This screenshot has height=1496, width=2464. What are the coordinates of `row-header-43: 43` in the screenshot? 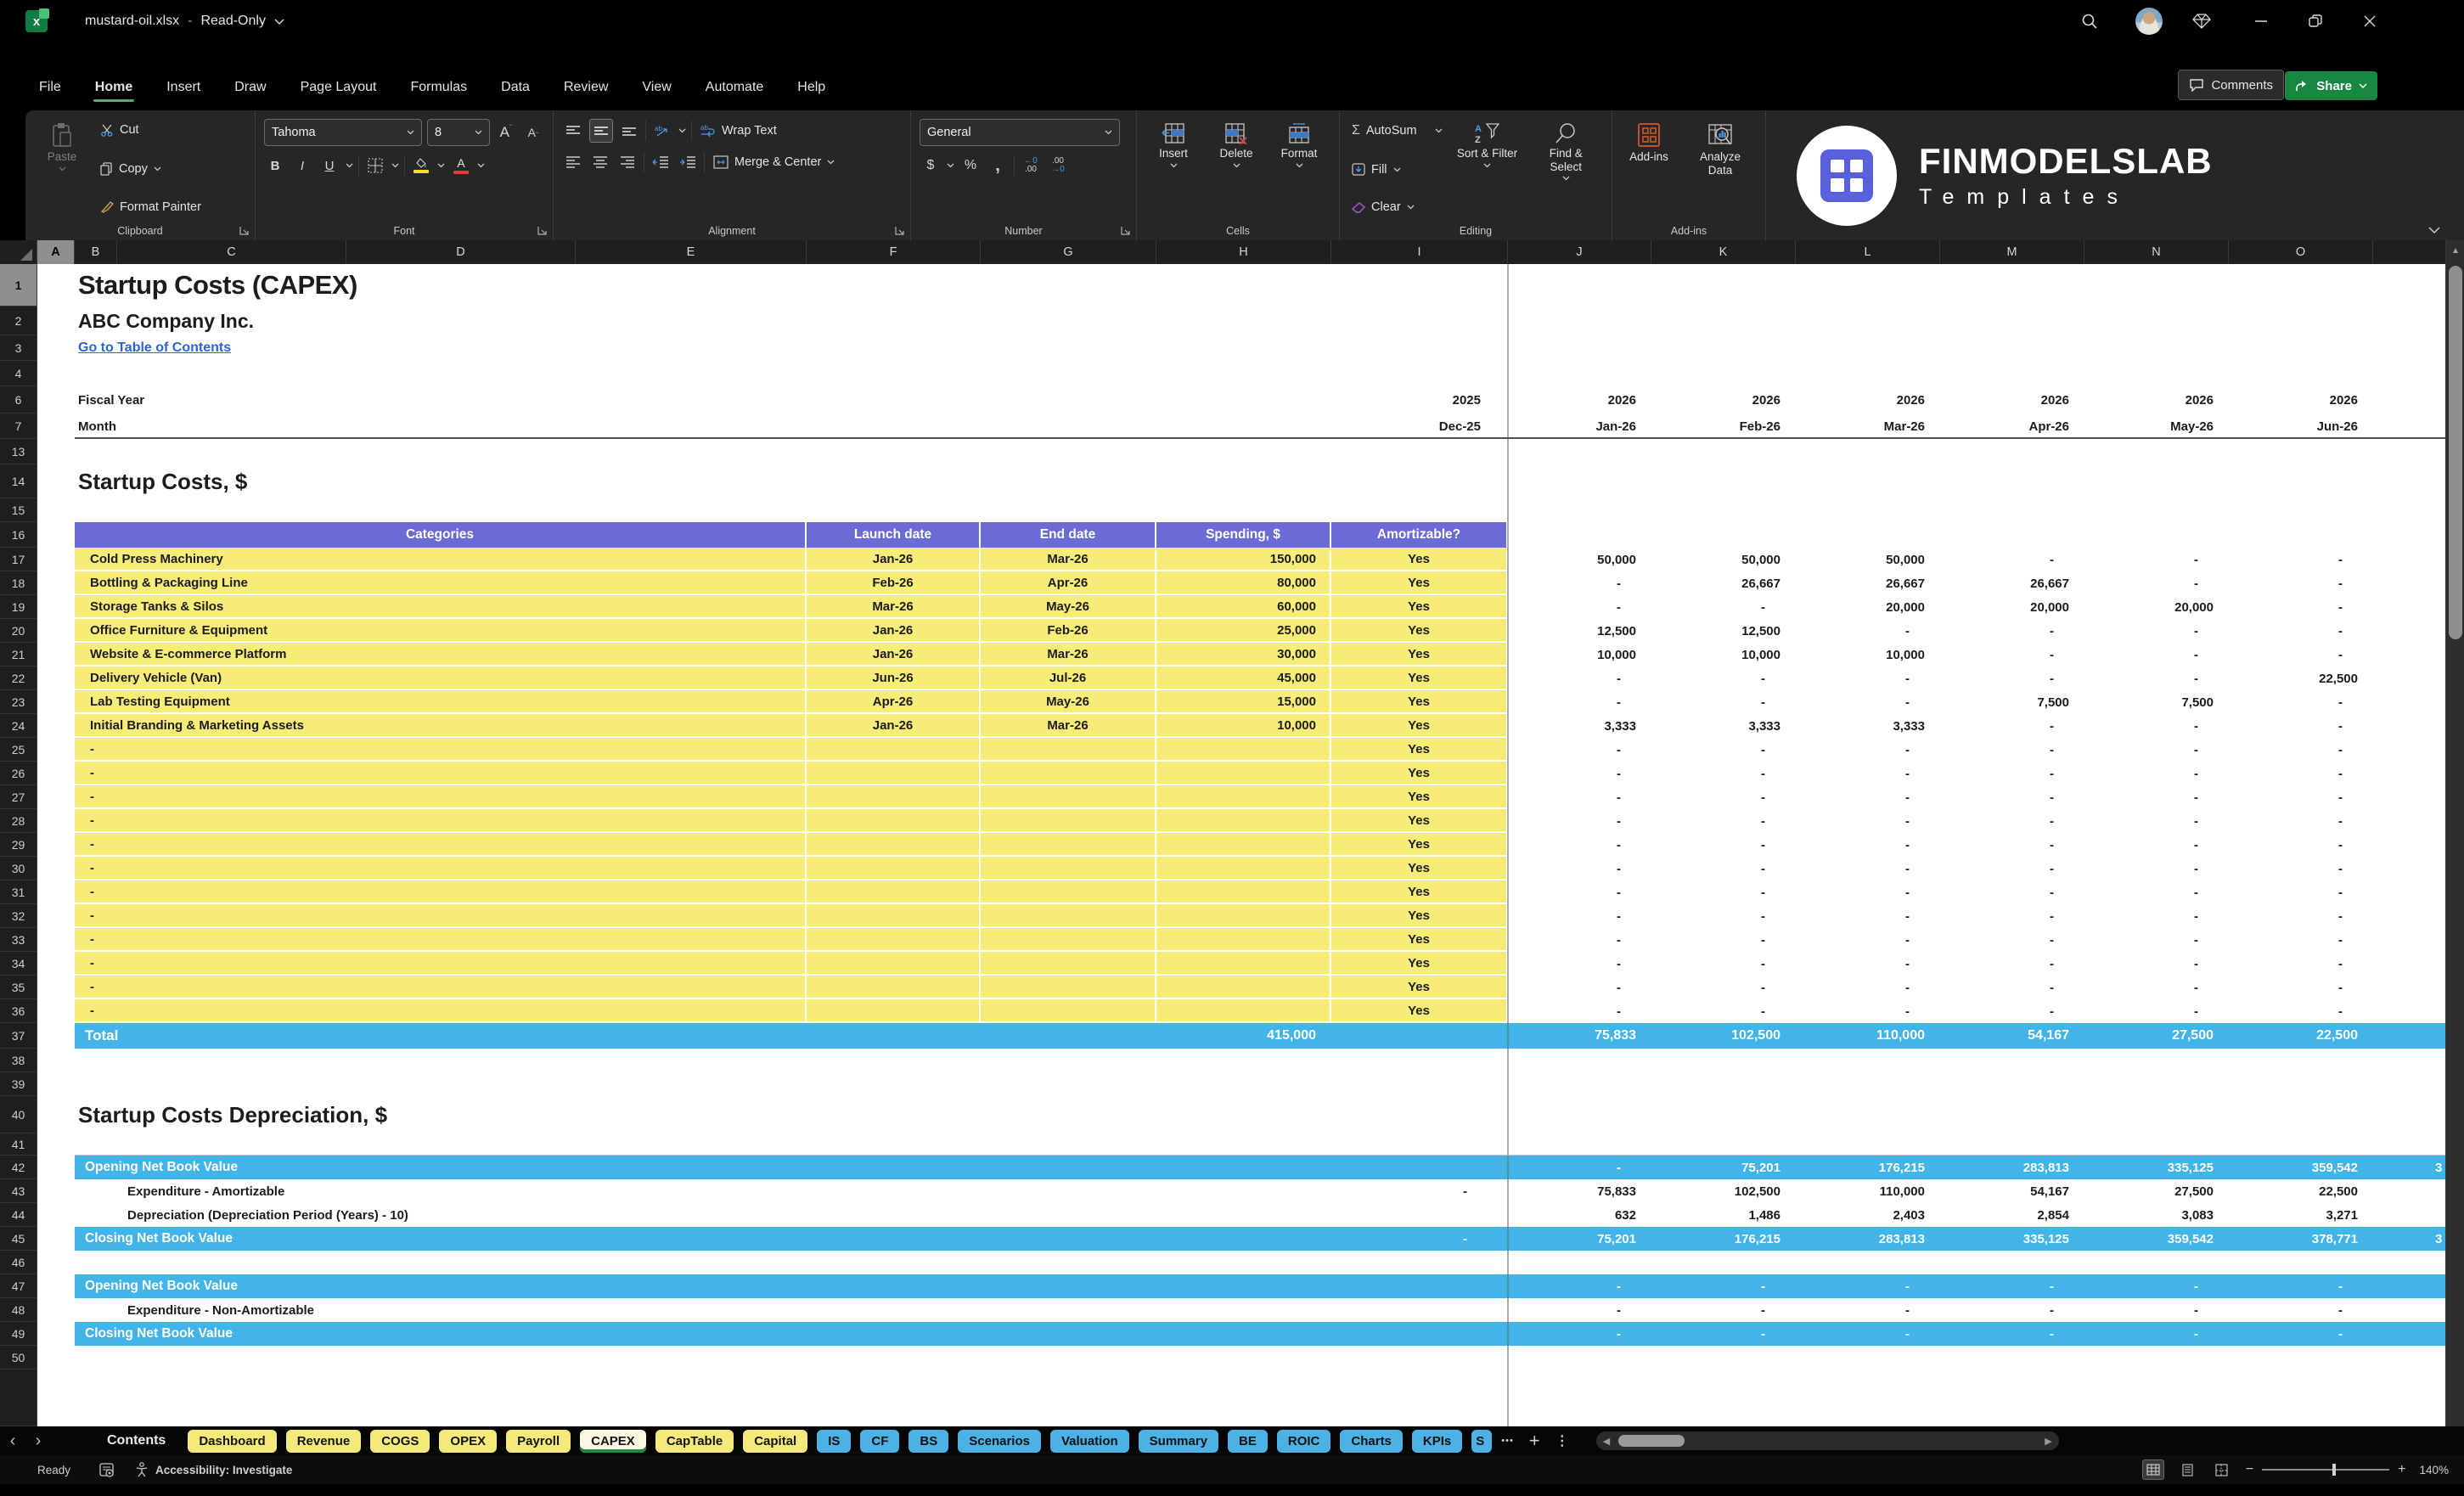 It's located at (18, 1191).